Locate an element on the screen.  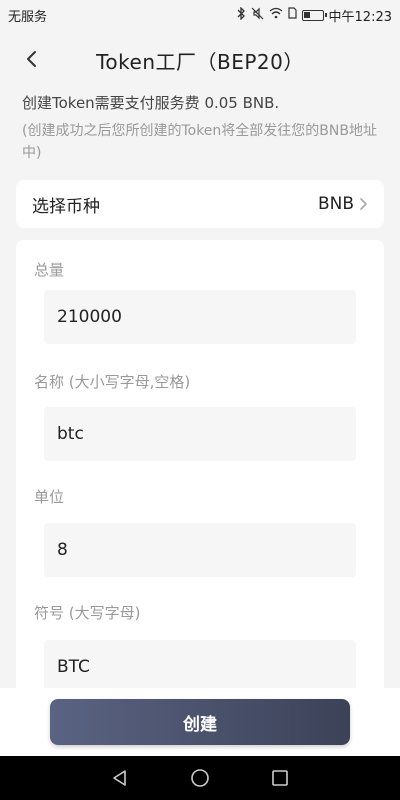
coin-select-label: 选择币种 is located at coordinates (66, 206).